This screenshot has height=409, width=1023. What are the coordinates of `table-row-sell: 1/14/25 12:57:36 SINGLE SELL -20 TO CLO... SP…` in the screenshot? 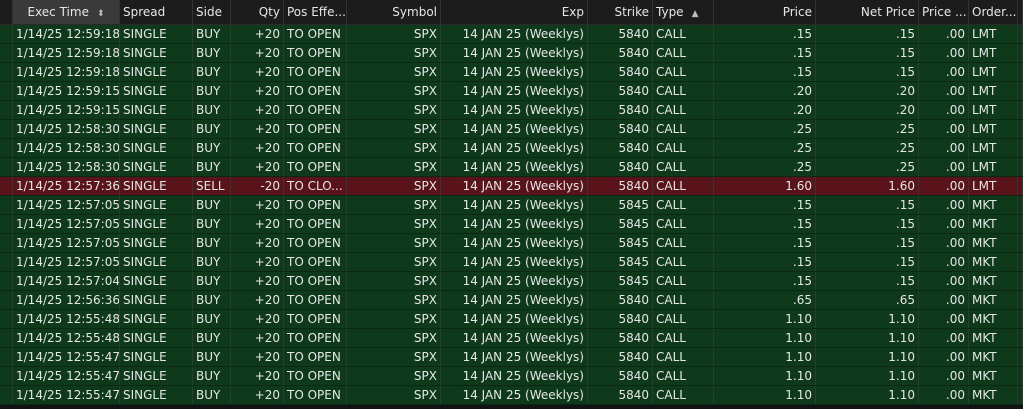 It's located at (511, 186).